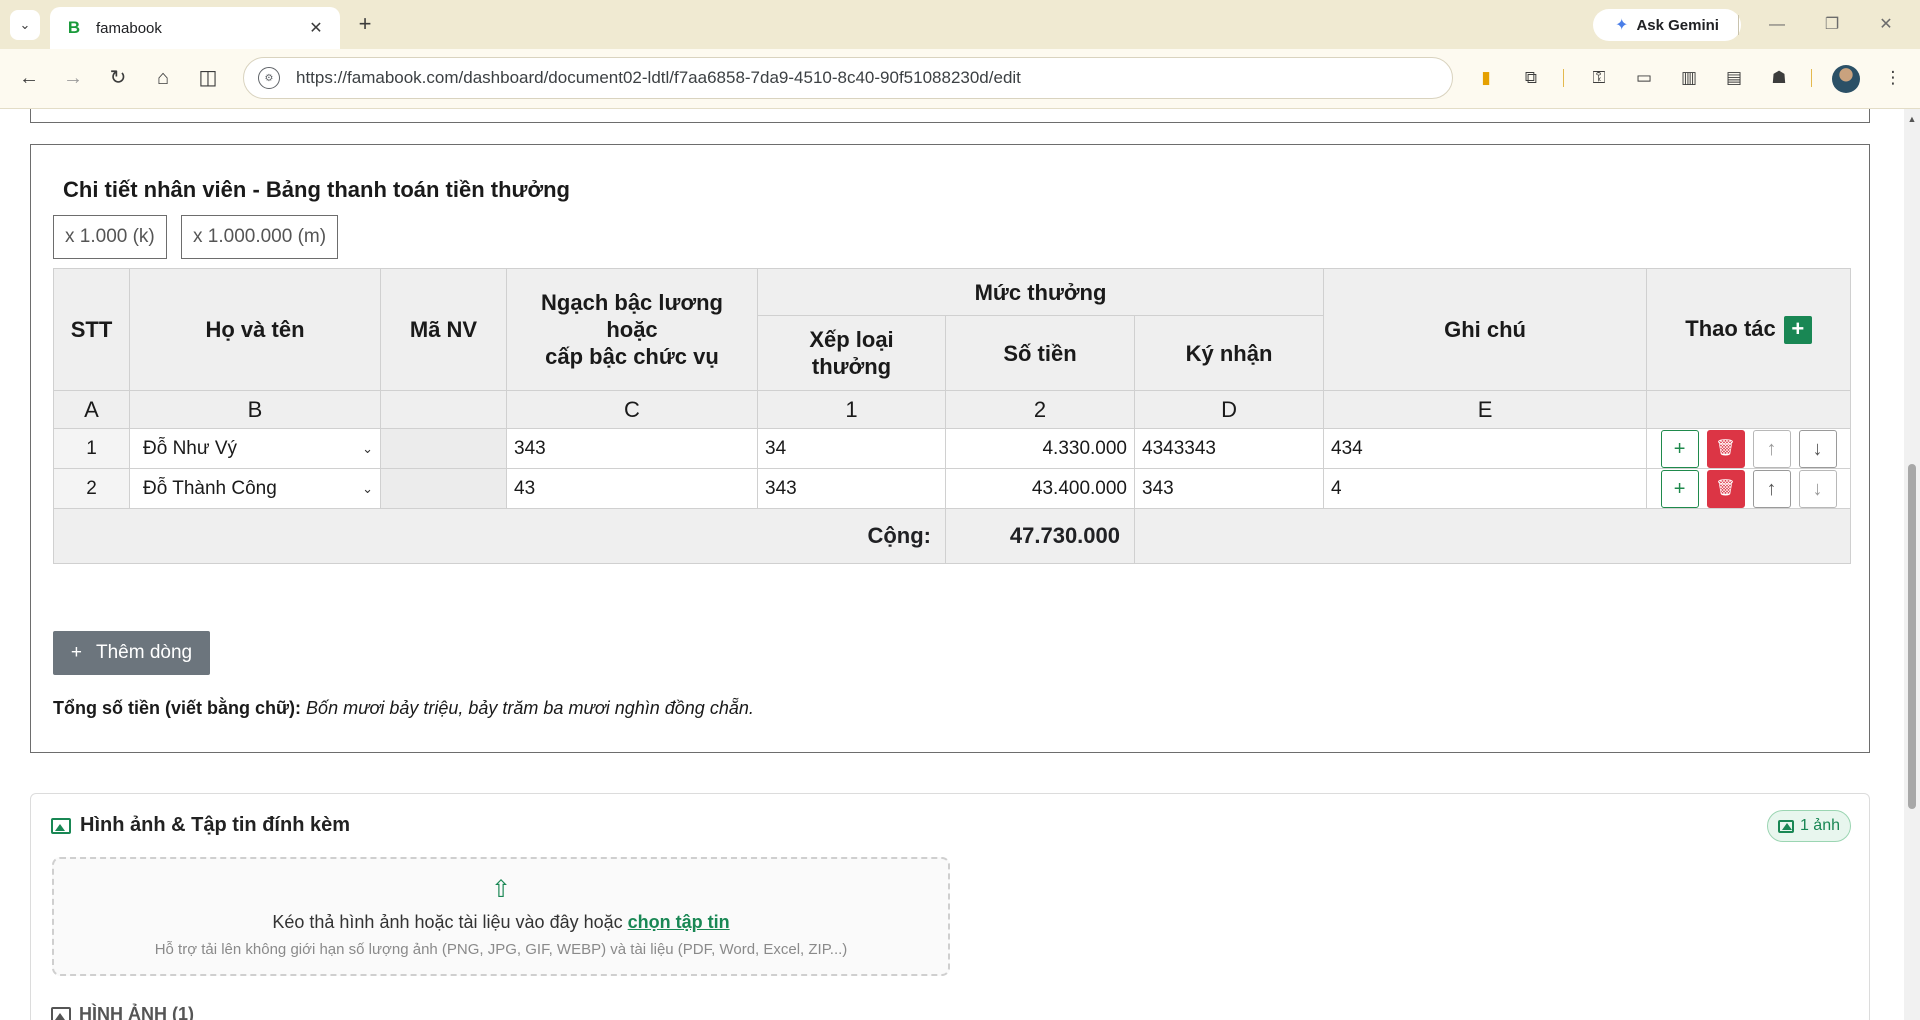 The height and width of the screenshot is (1020, 1920). I want to click on grade-input: 43, so click(632, 488).